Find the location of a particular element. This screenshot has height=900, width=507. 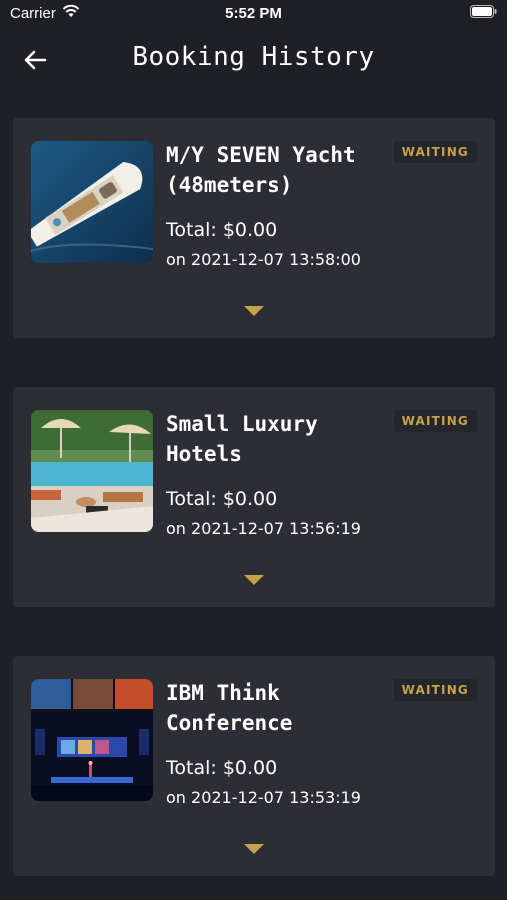

booking-title: M/Y SEVEN Yacht (48meters) is located at coordinates (261, 170).